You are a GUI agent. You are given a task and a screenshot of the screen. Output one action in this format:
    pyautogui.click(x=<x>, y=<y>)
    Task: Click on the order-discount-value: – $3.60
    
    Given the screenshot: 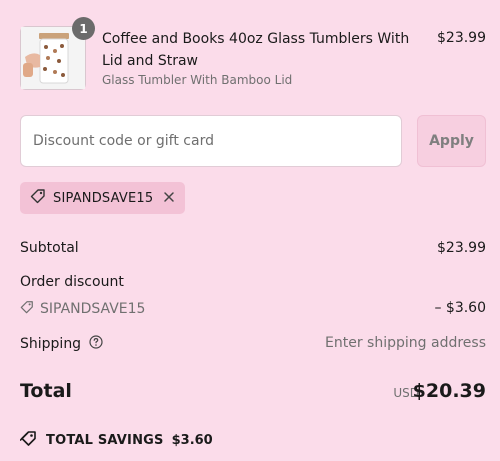 What is the action you would take?
    pyautogui.click(x=460, y=308)
    